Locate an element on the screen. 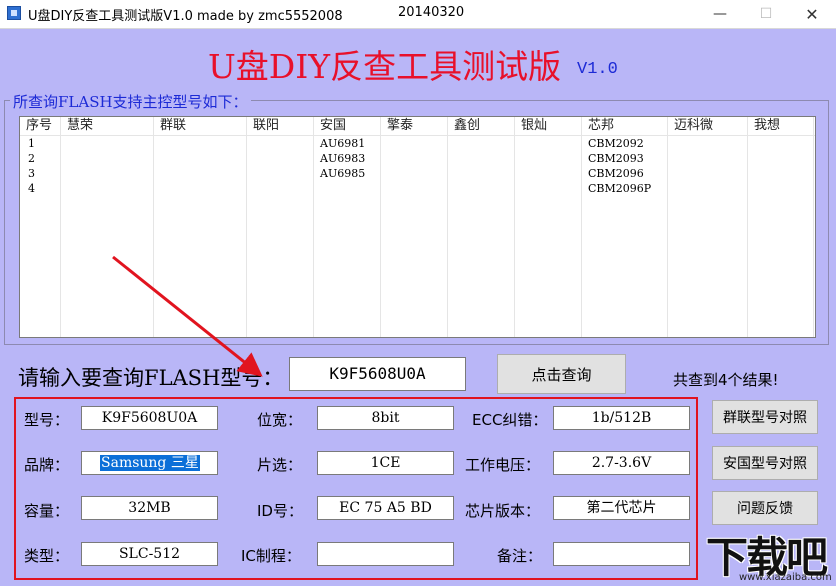  query-label: 请输入要查询FLASH型号： is located at coordinates (150, 377).